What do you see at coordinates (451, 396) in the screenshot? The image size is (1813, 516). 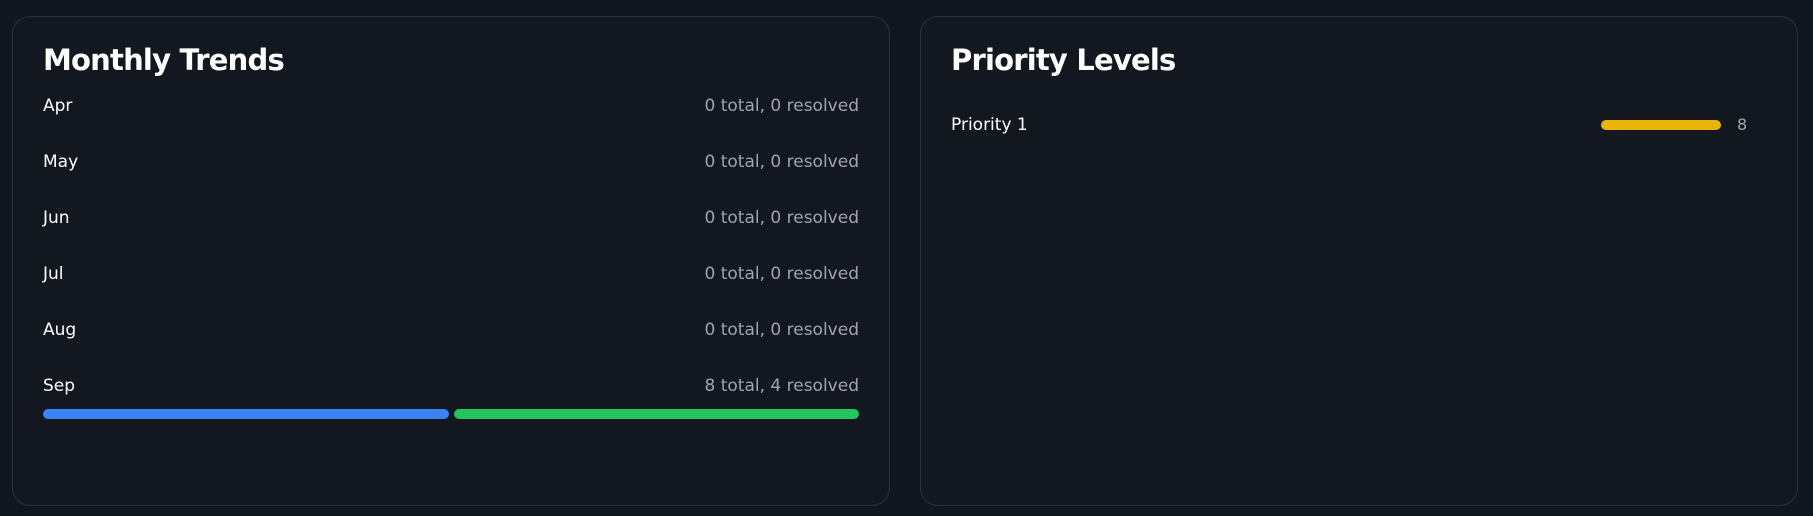 I see `month-row-sep: Sep 8 total, 4 resolved` at bounding box center [451, 396].